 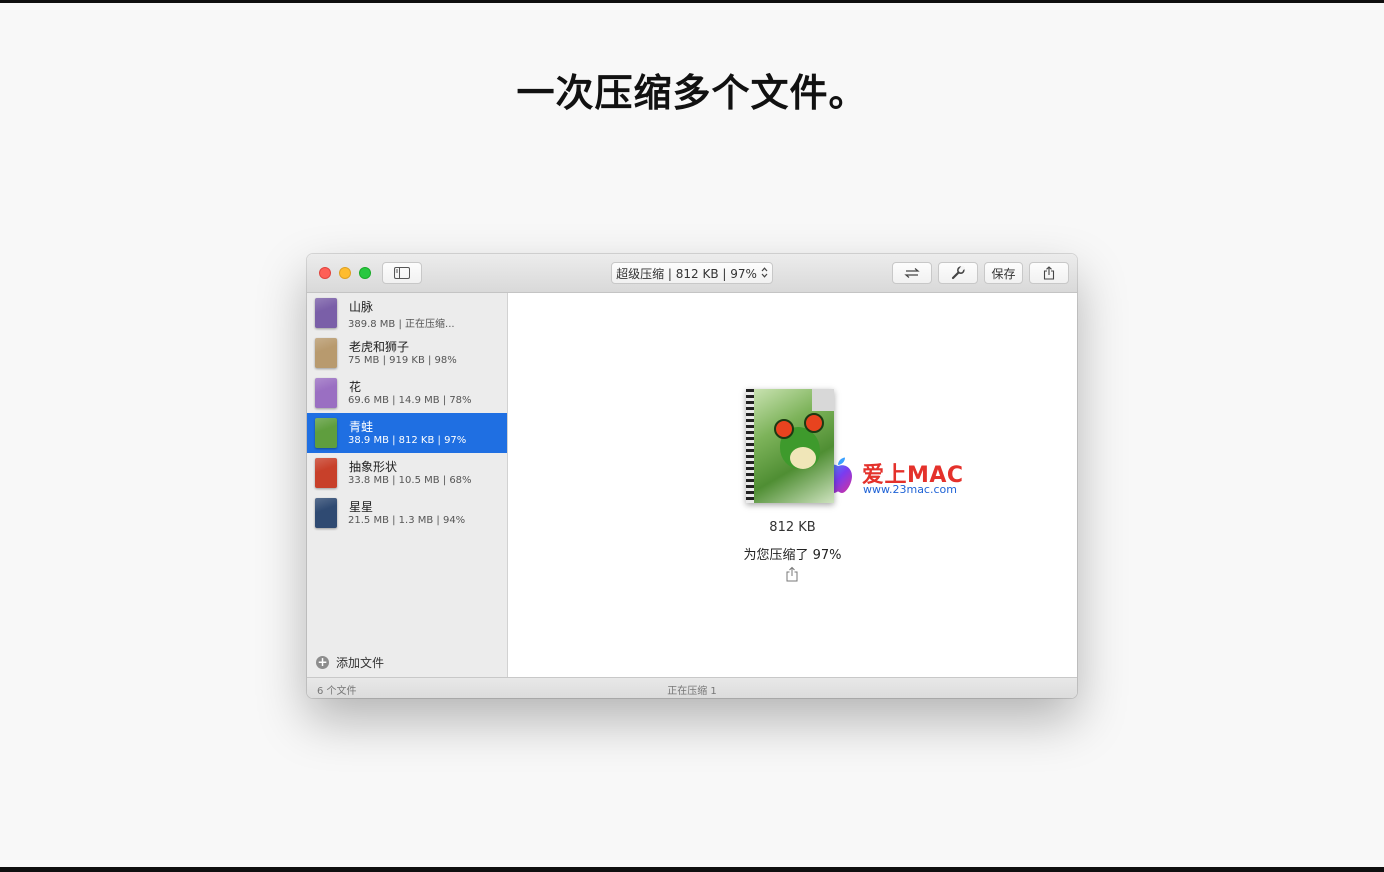 What do you see at coordinates (407, 473) in the screenshot?
I see `file-item-abstract-shapes: 抽象形状 33.8 MB | 10.5 MB | 68%` at bounding box center [407, 473].